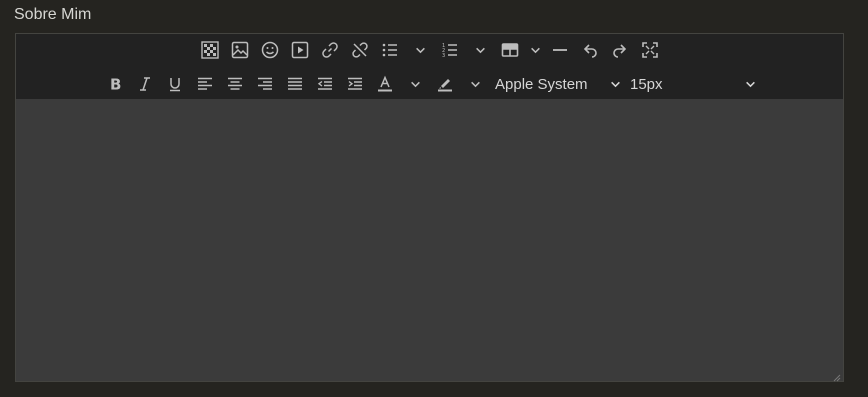 The image size is (868, 397). Describe the element at coordinates (620, 50) in the screenshot. I see `redo-icon` at that location.